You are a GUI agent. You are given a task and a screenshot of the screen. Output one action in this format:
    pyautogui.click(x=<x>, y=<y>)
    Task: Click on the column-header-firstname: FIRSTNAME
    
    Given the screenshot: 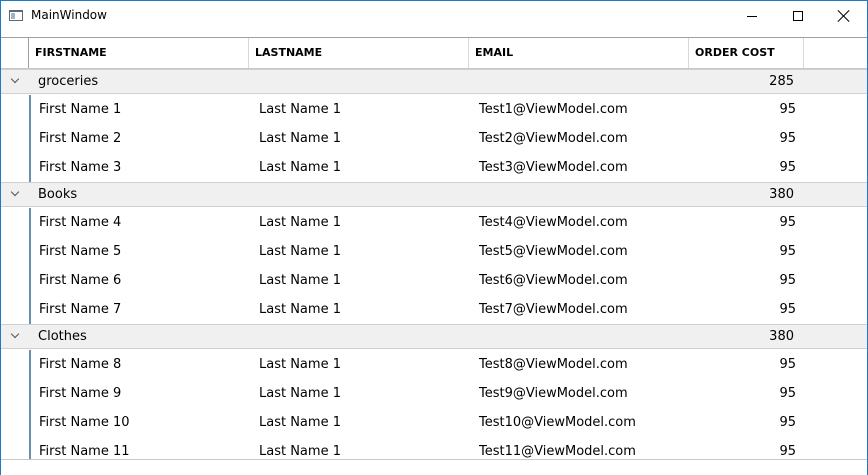 What is the action you would take?
    pyautogui.click(x=139, y=53)
    